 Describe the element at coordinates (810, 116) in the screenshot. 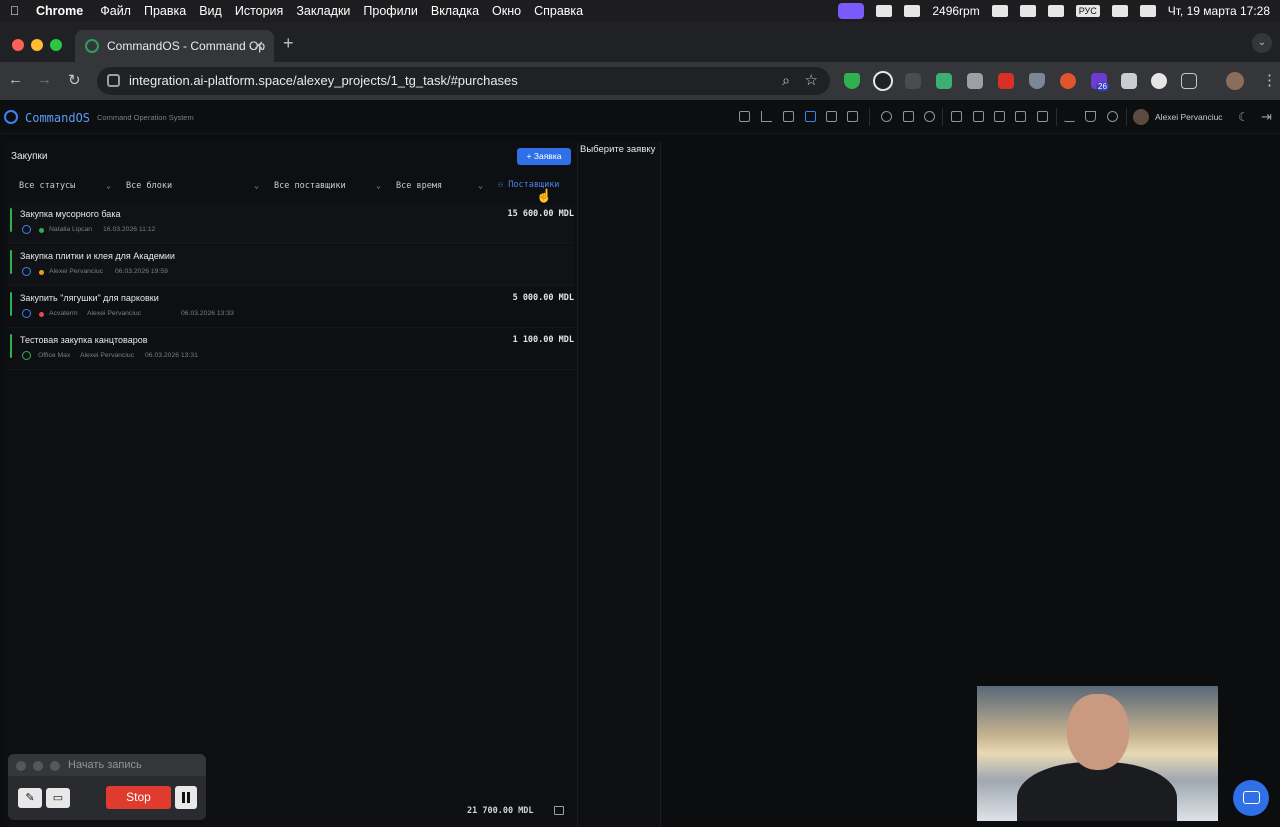

I see `cart-nav-icon` at that location.